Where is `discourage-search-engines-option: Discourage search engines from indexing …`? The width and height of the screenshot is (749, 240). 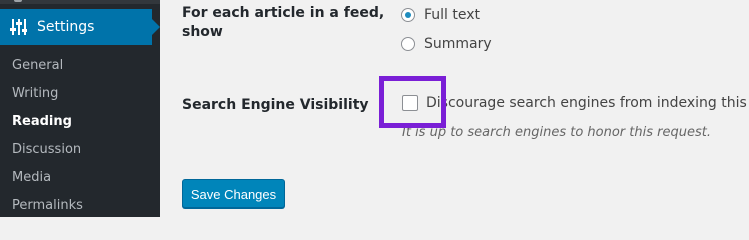 discourage-search-engines-option: Discourage search engines from indexing … is located at coordinates (575, 103).